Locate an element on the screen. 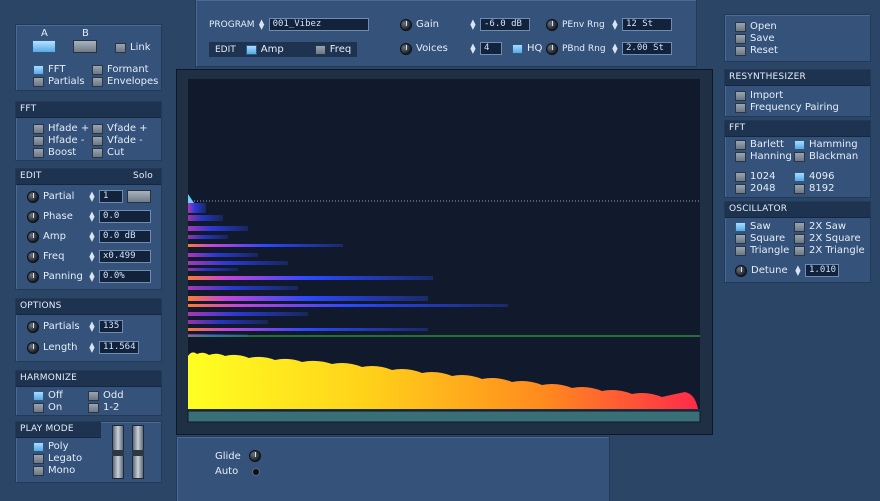 The height and width of the screenshot is (501, 880). harmonize-odd-button is located at coordinates (93, 395).